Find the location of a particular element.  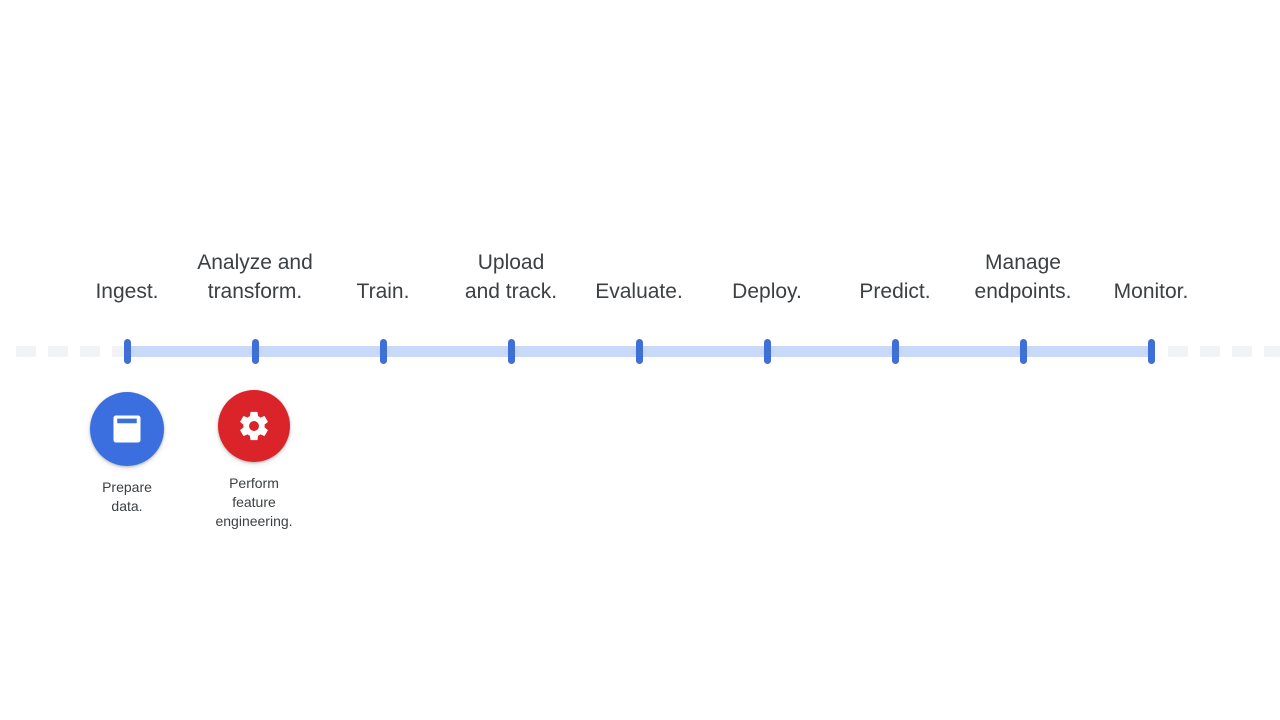

node-caption: Perform feature engineering. is located at coordinates (254, 502).